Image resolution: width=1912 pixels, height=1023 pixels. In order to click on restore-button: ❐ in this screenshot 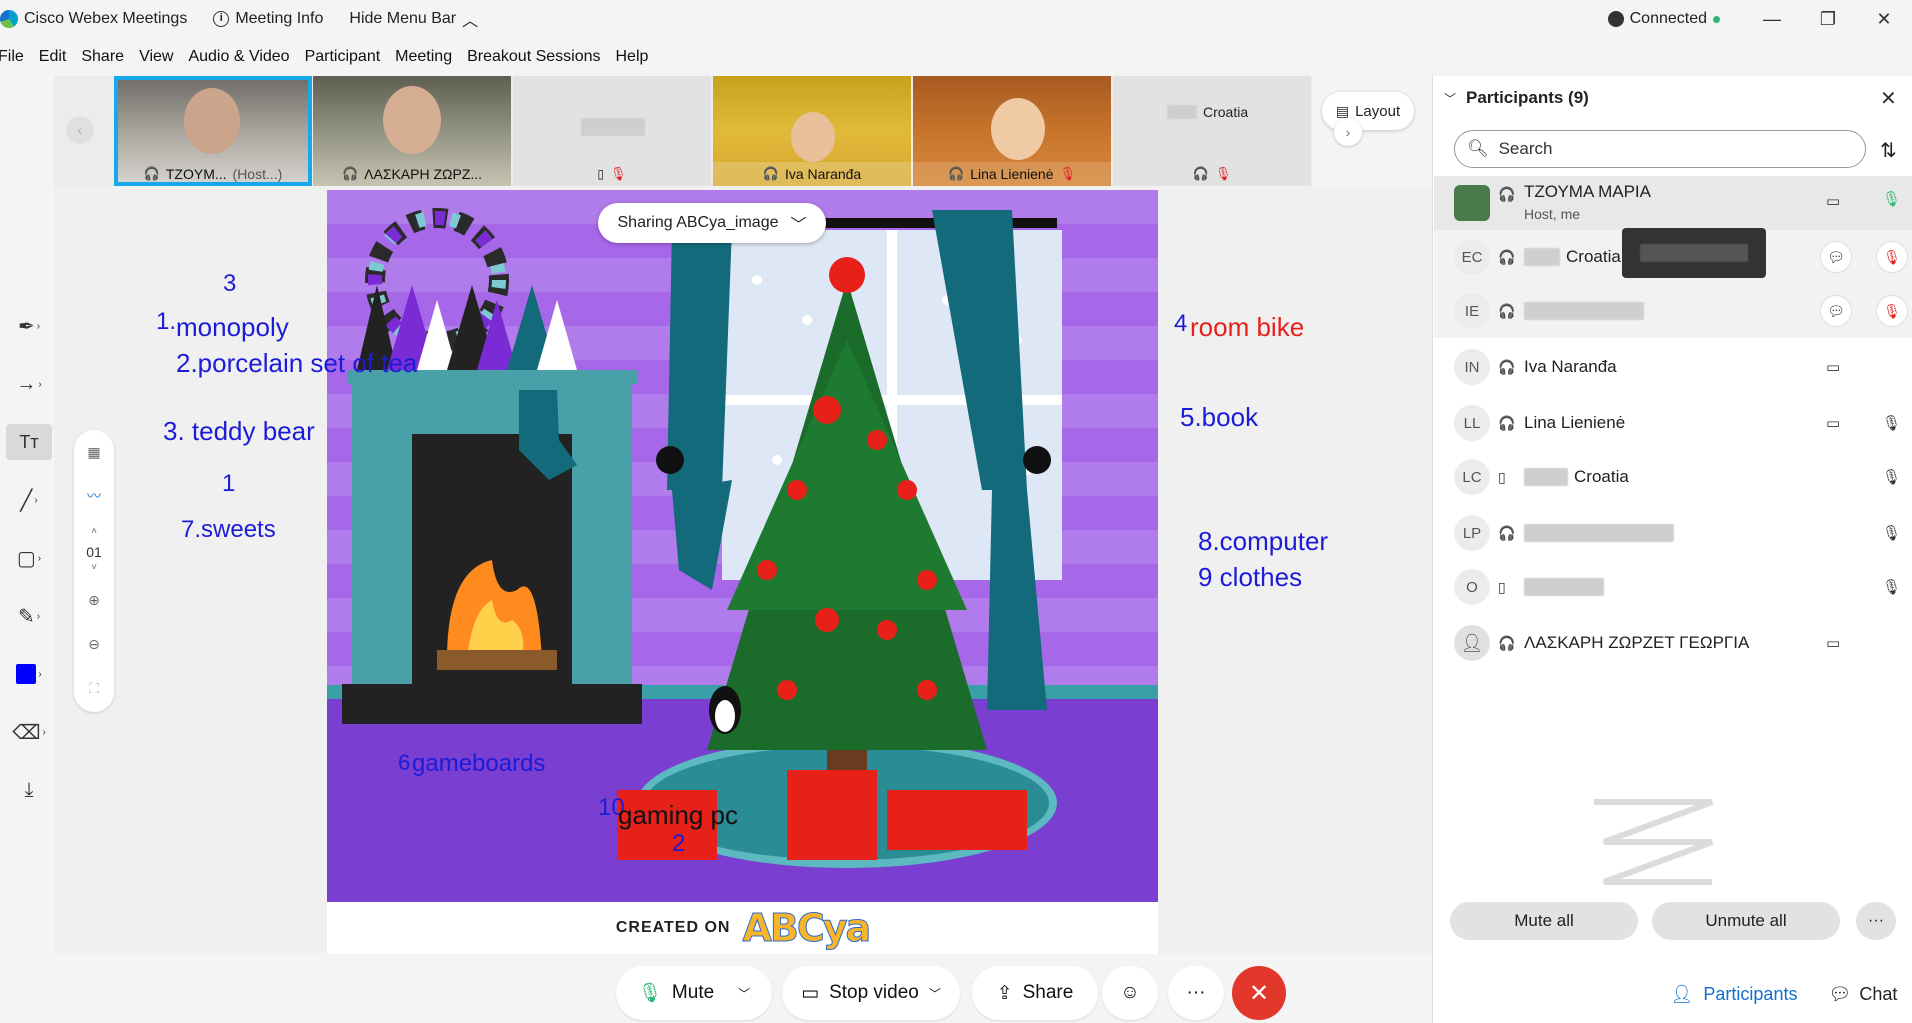, I will do `click(1828, 19)`.